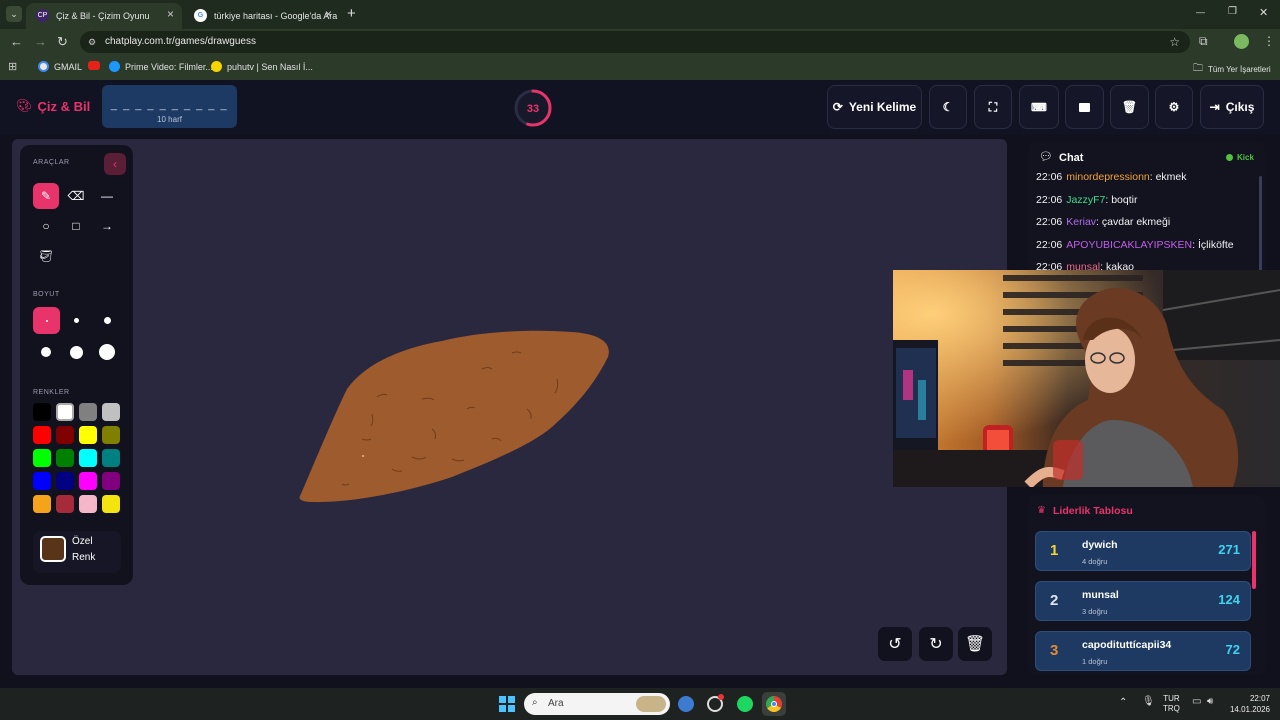  I want to click on network-icon: ▭, so click(1196, 701).